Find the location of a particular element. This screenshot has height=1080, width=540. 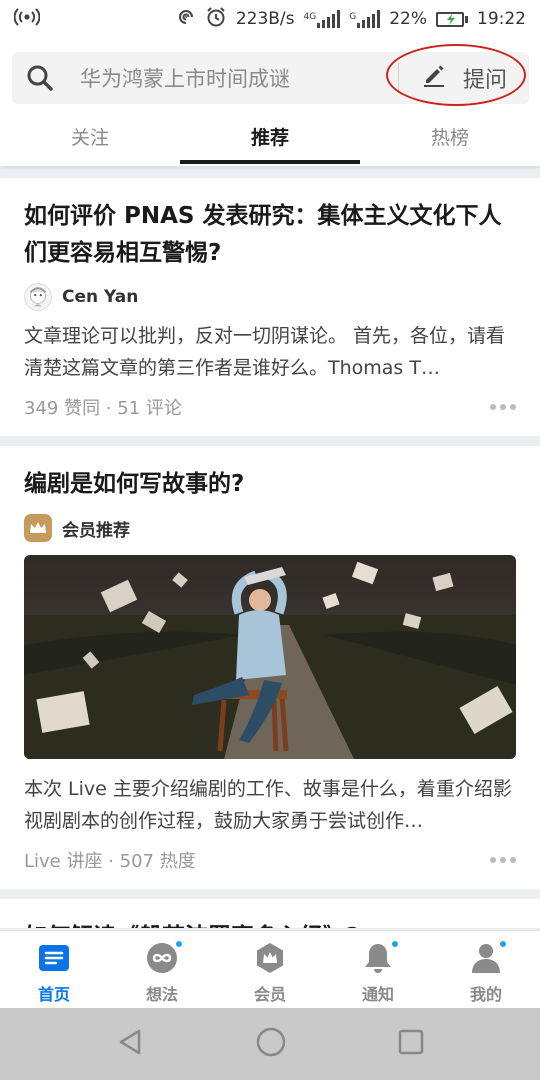

author-row: 会员推荐 is located at coordinates (270, 528).